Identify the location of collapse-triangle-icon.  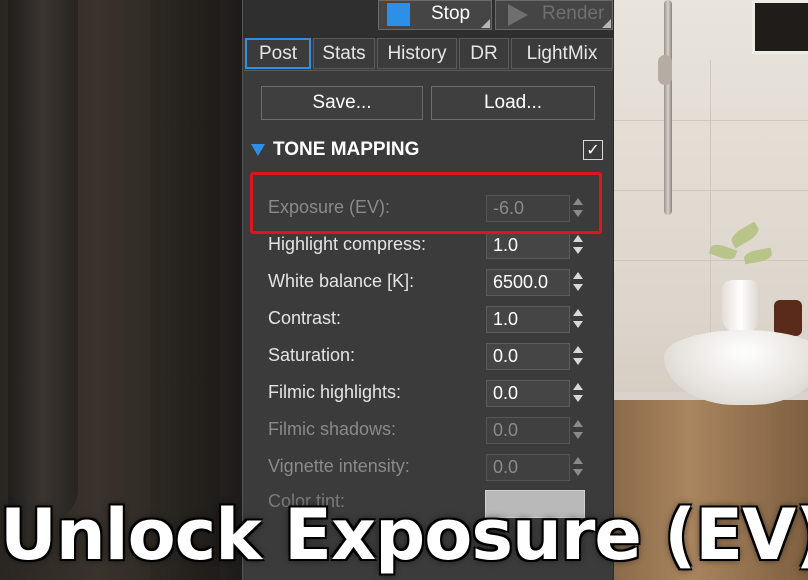
(258, 150).